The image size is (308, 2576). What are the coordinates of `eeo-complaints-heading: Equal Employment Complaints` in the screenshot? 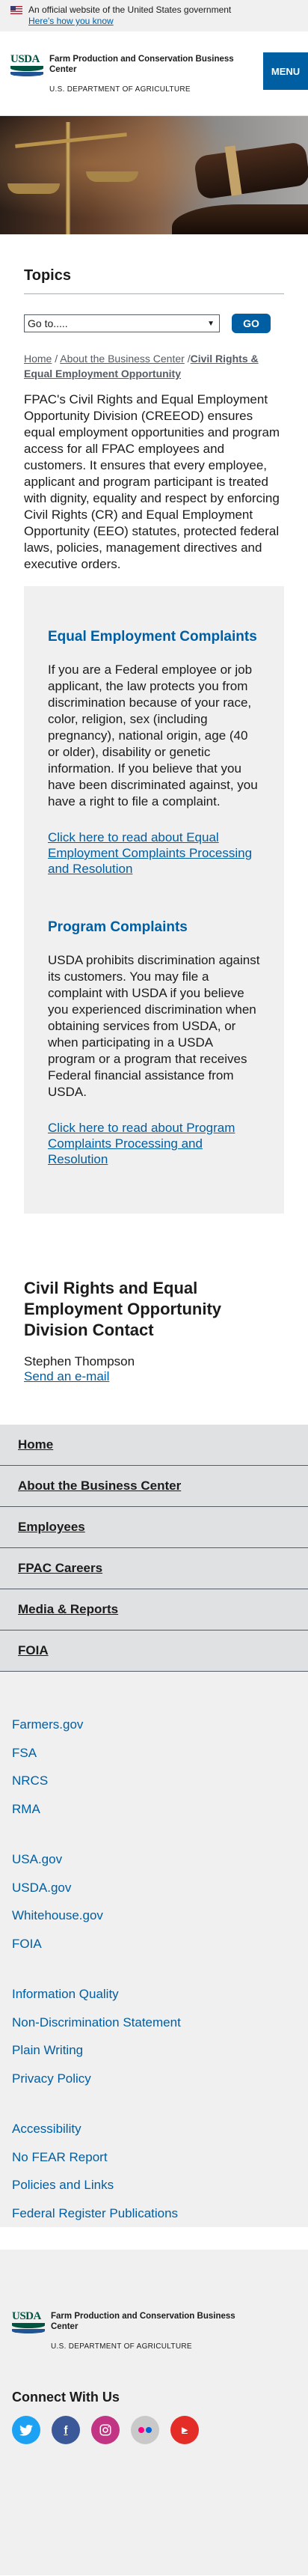 It's located at (152, 637).